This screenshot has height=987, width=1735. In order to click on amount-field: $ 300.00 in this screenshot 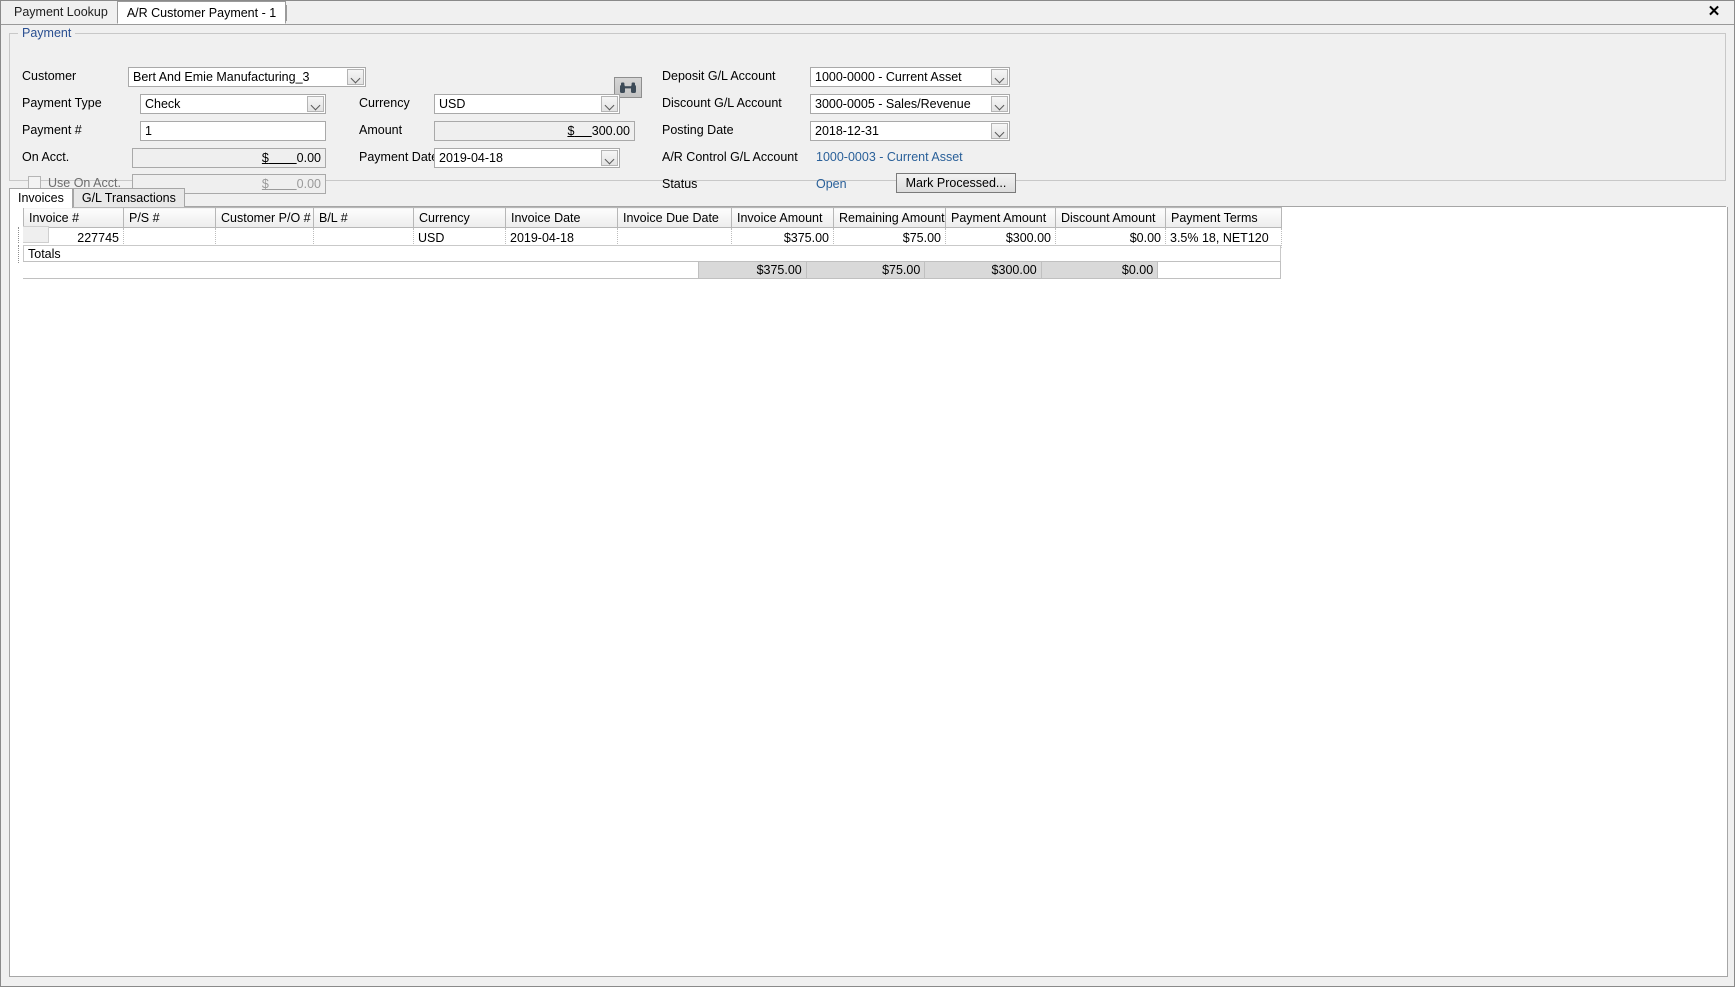, I will do `click(534, 131)`.